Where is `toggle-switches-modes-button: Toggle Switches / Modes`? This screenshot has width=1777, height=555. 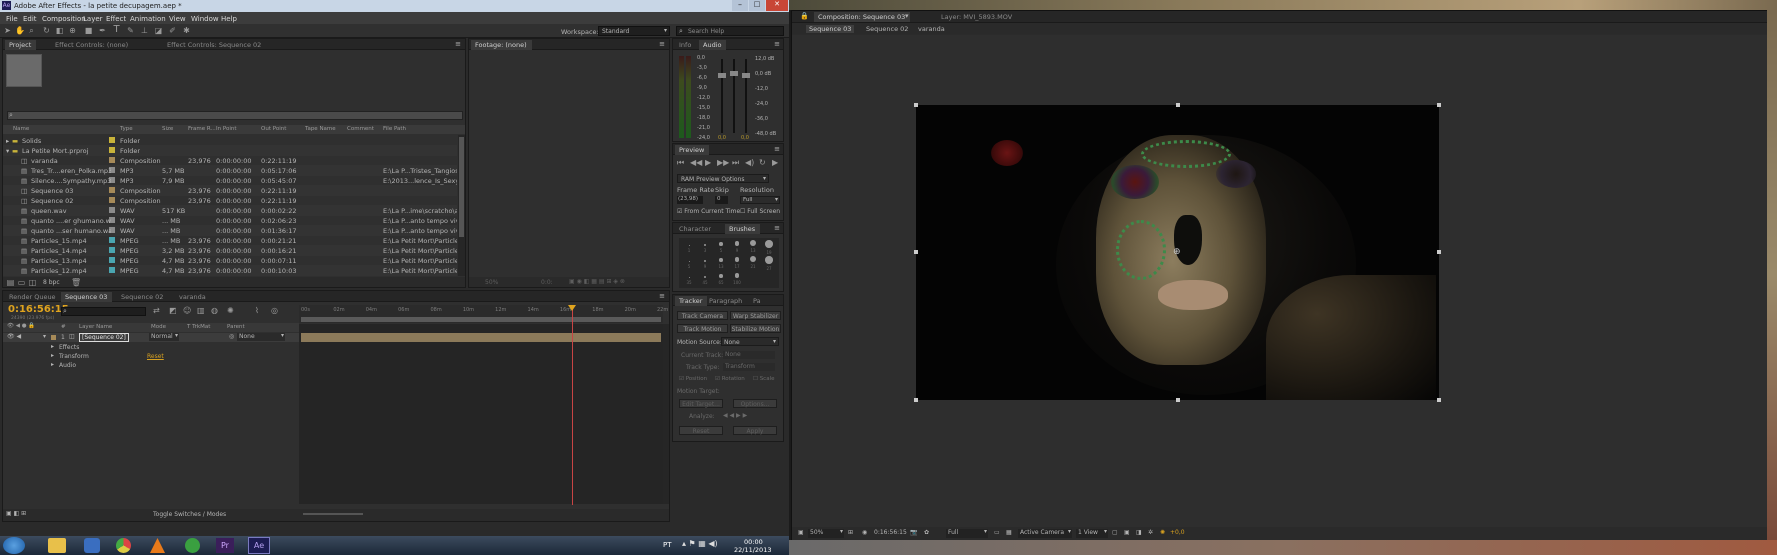 toggle-switches-modes-button: Toggle Switches / Modes is located at coordinates (189, 514).